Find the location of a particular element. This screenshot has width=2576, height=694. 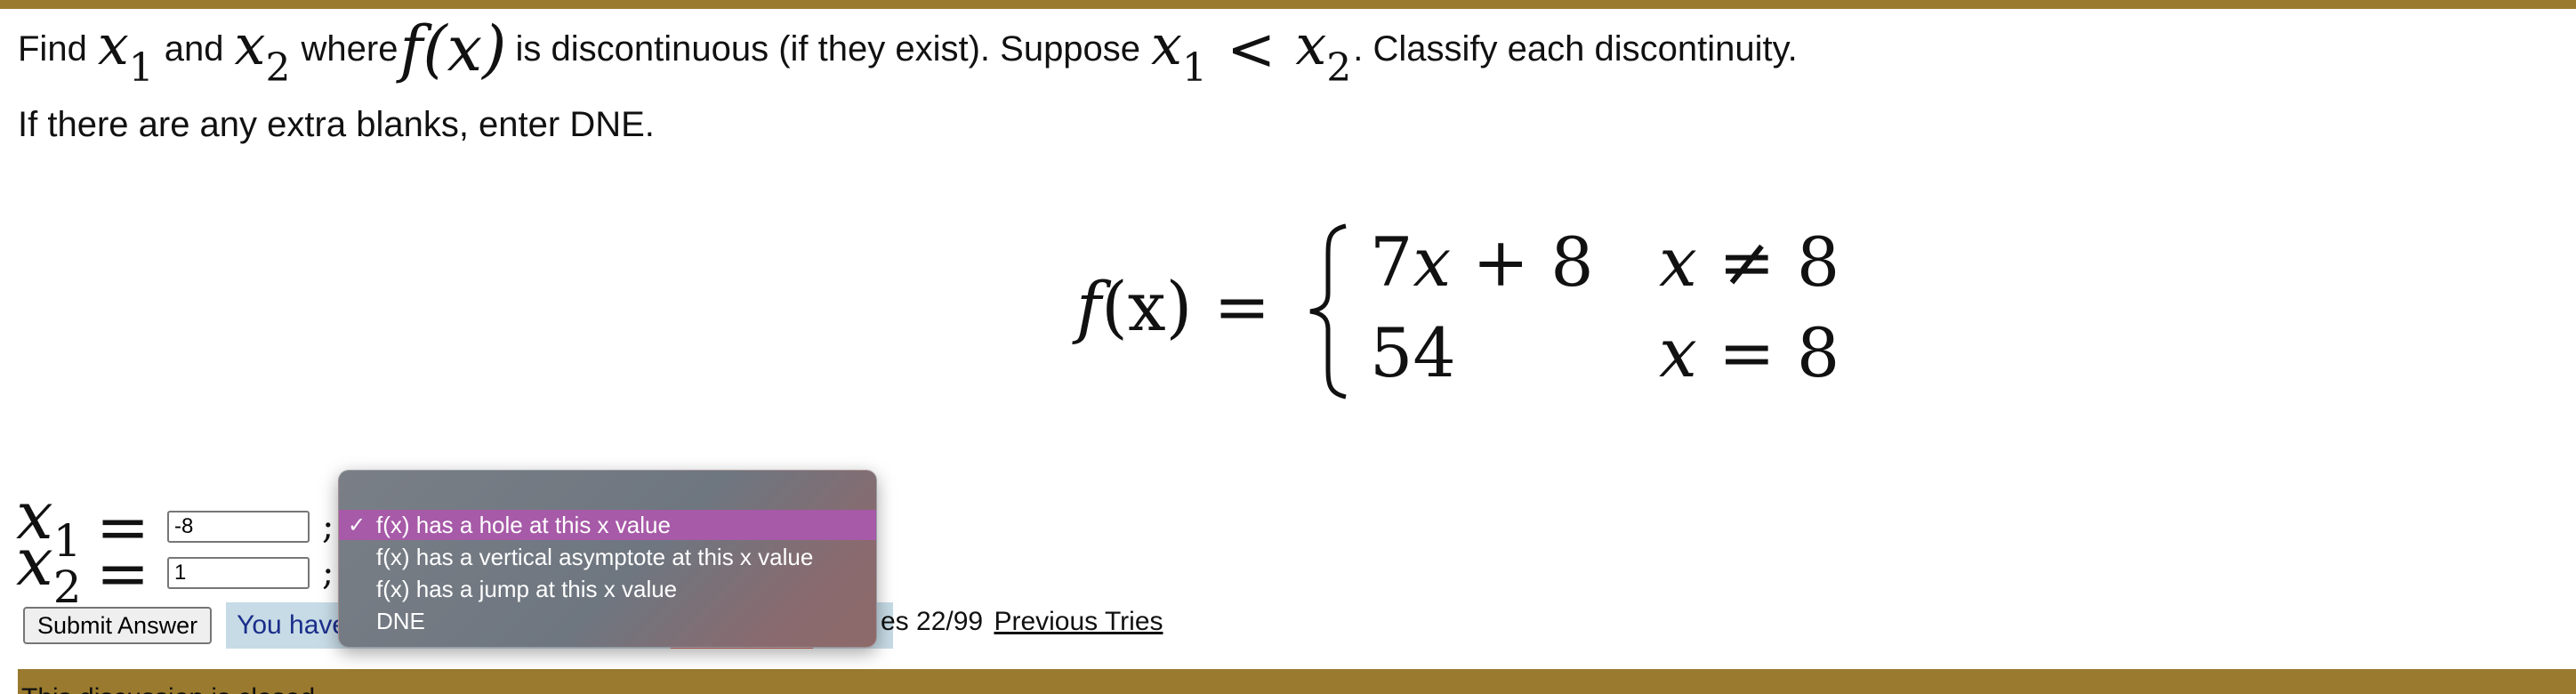

option-label: f(x) has a jump at this x value is located at coordinates (527, 588).